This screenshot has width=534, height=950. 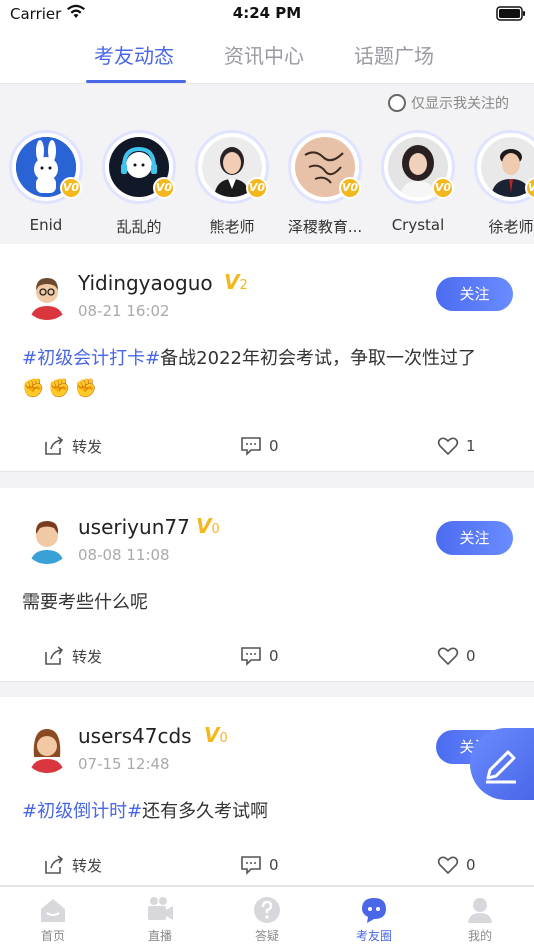 I want to click on nav-label: 首页, so click(x=52, y=936).